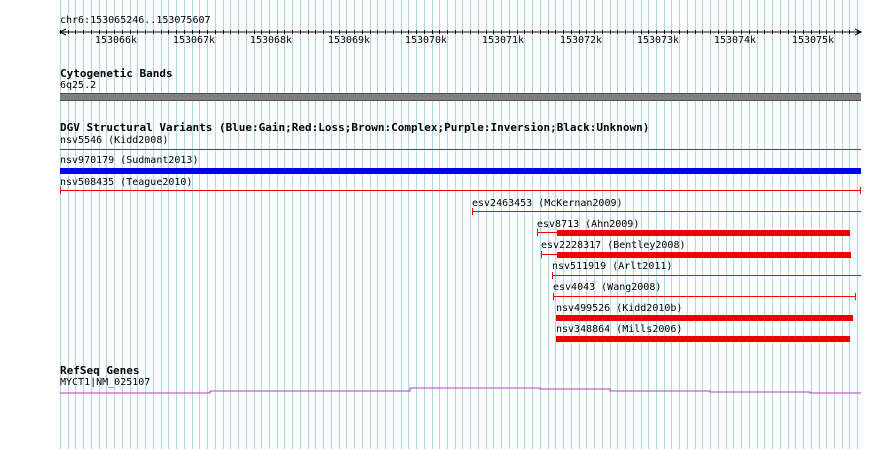 This screenshot has height=449, width=890. Describe the element at coordinates (547, 203) in the screenshot. I see `dgv-feature-label: esv2463453 (McKernan2009)` at that location.